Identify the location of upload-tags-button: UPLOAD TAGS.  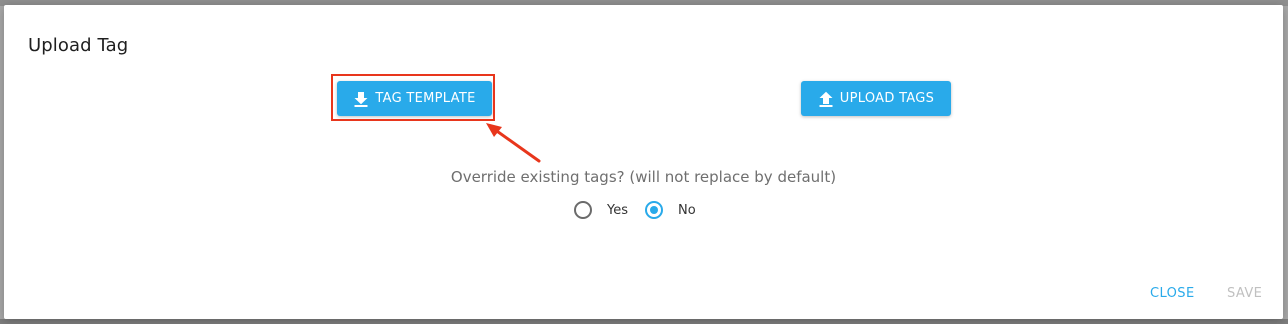
(876, 98).